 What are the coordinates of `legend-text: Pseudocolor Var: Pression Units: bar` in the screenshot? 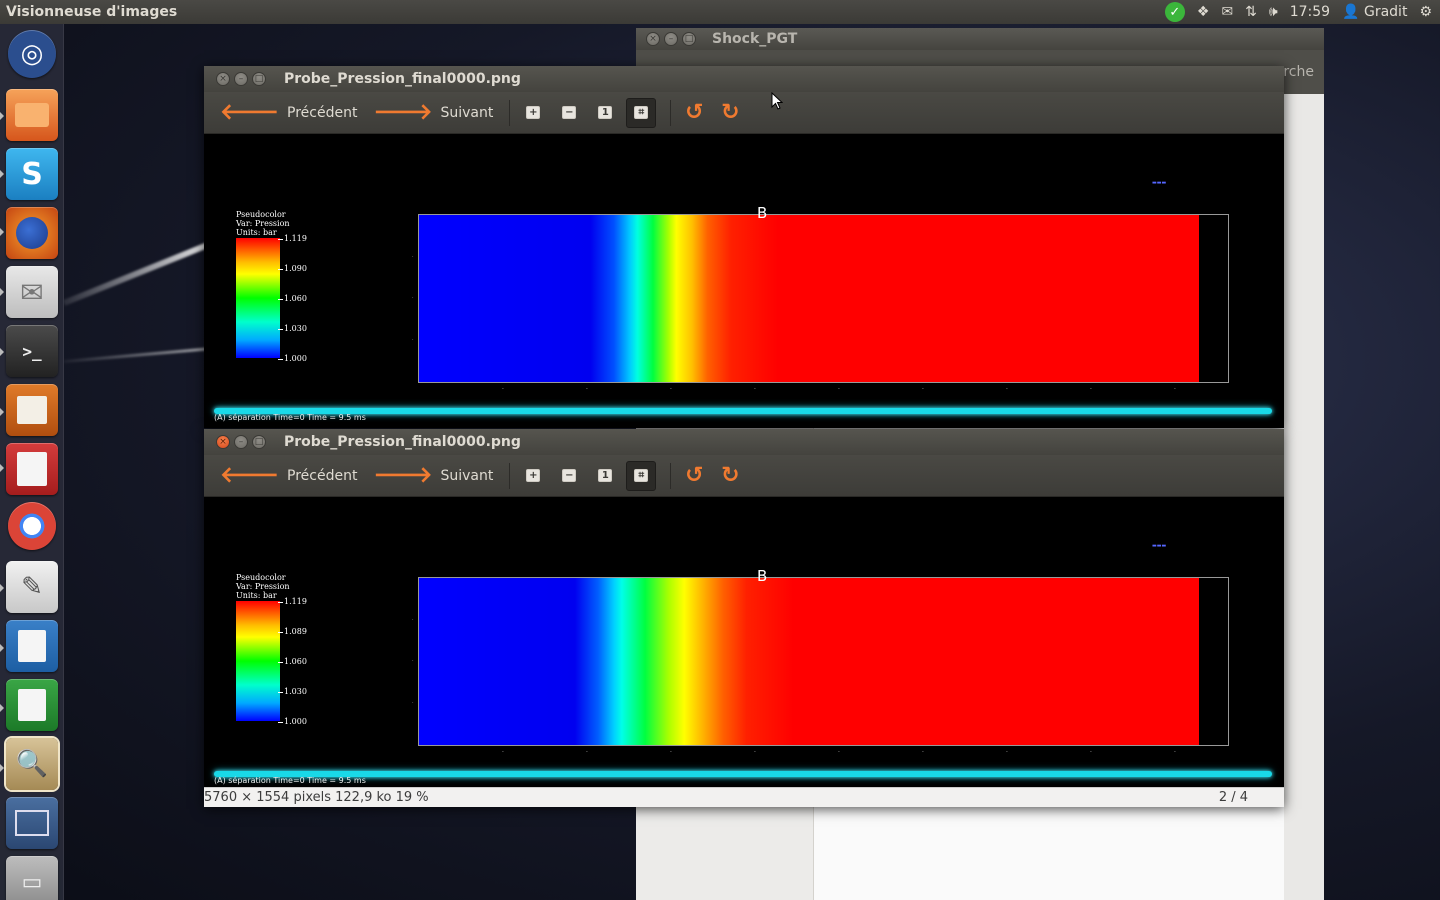 It's located at (263, 586).